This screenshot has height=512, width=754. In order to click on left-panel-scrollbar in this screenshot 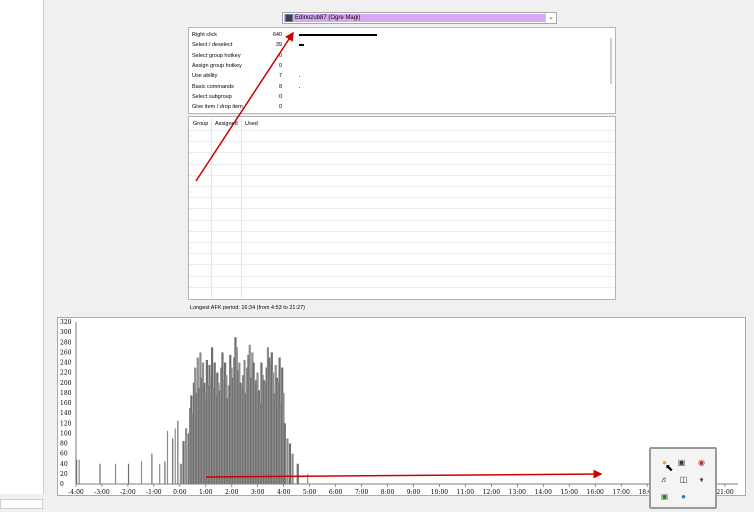, I will do `click(21, 504)`.